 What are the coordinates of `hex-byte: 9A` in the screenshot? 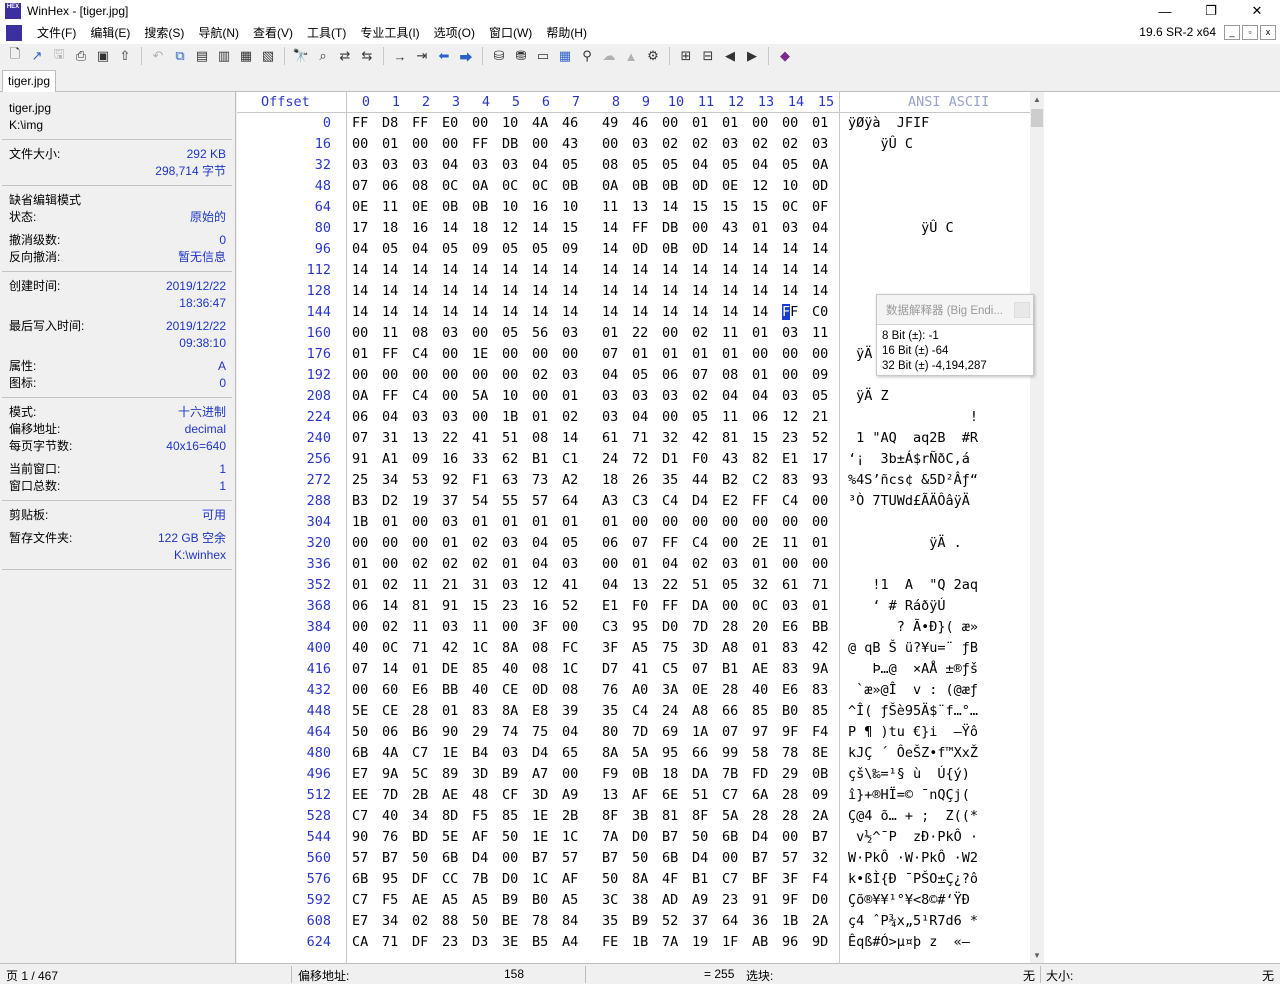 It's located at (395, 774).